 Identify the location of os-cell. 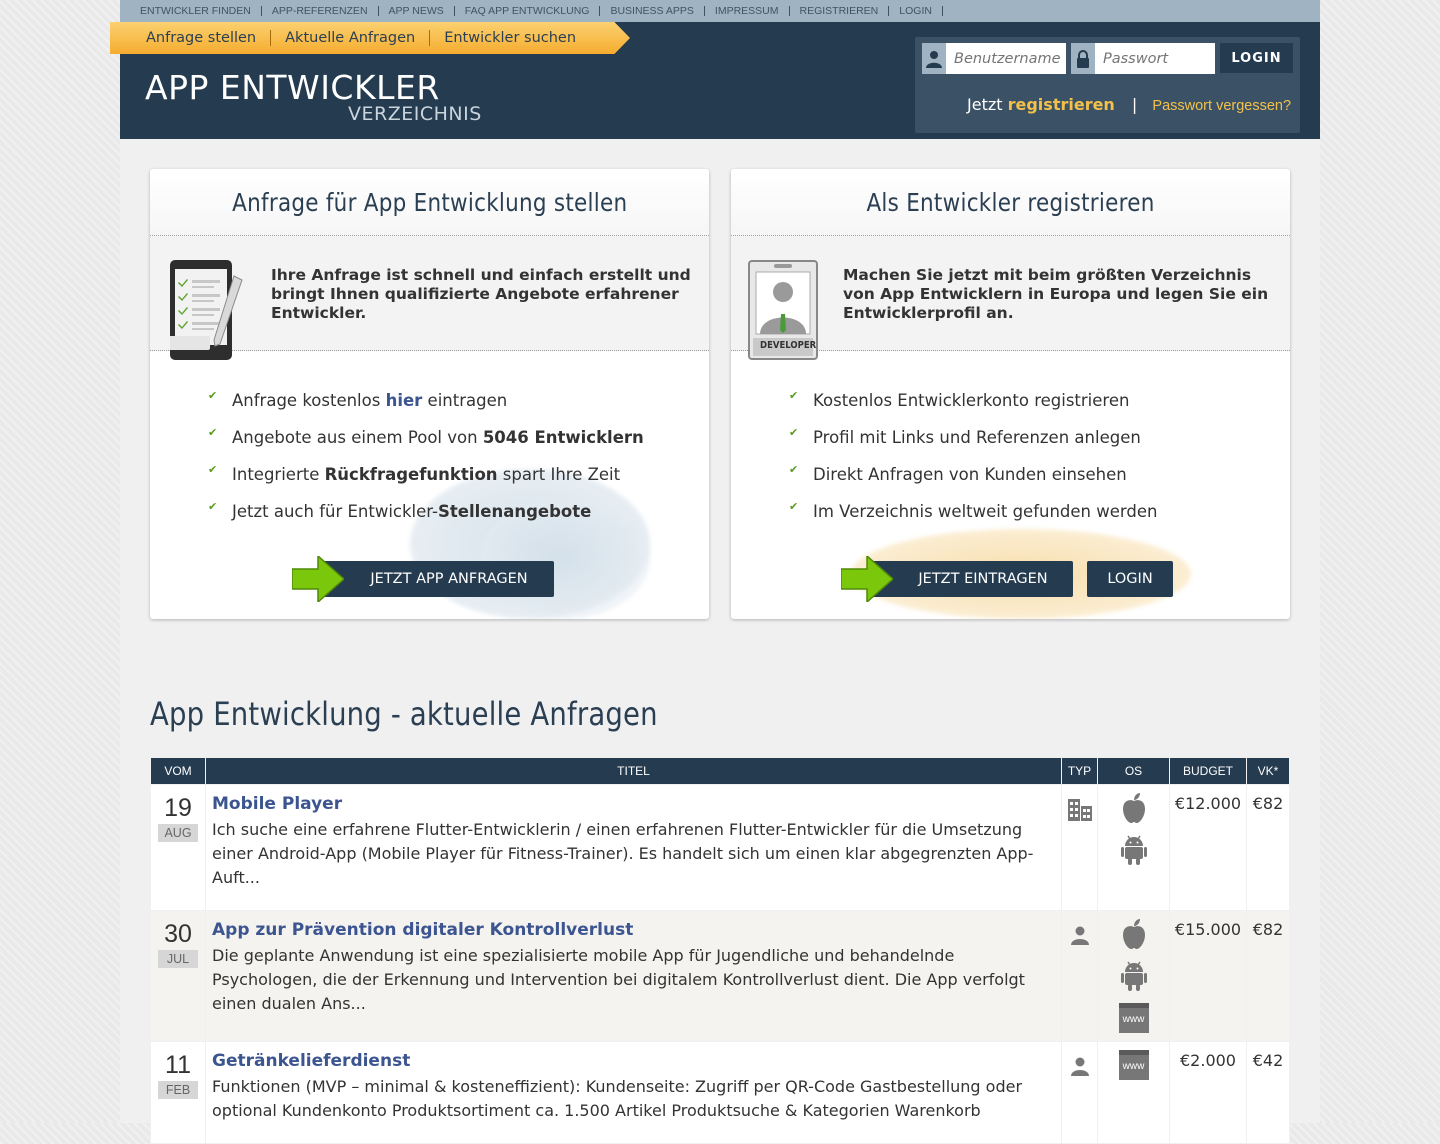
(1133, 847).